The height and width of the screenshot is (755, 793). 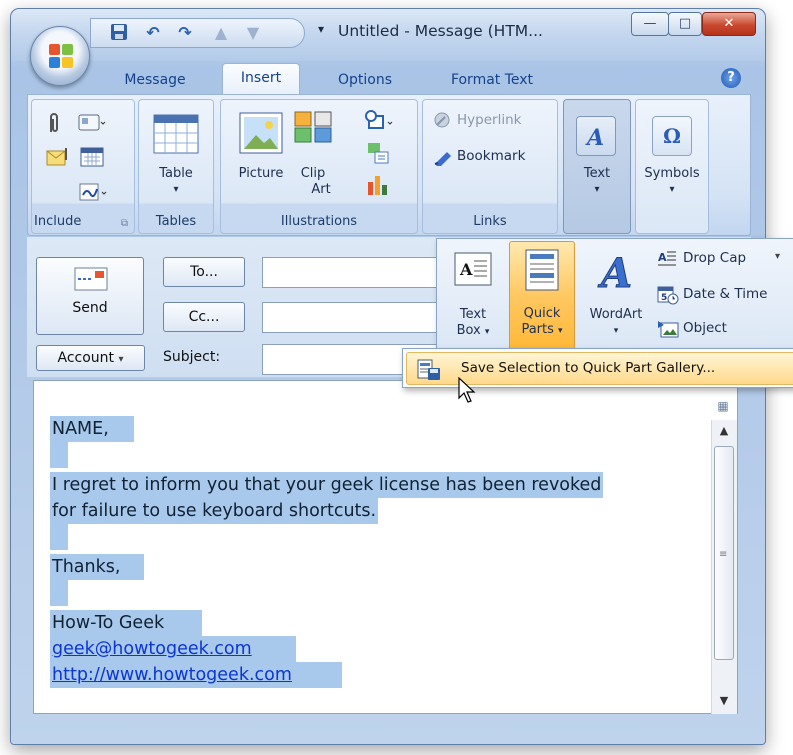 I want to click on shapes-icon, so click(x=378, y=124).